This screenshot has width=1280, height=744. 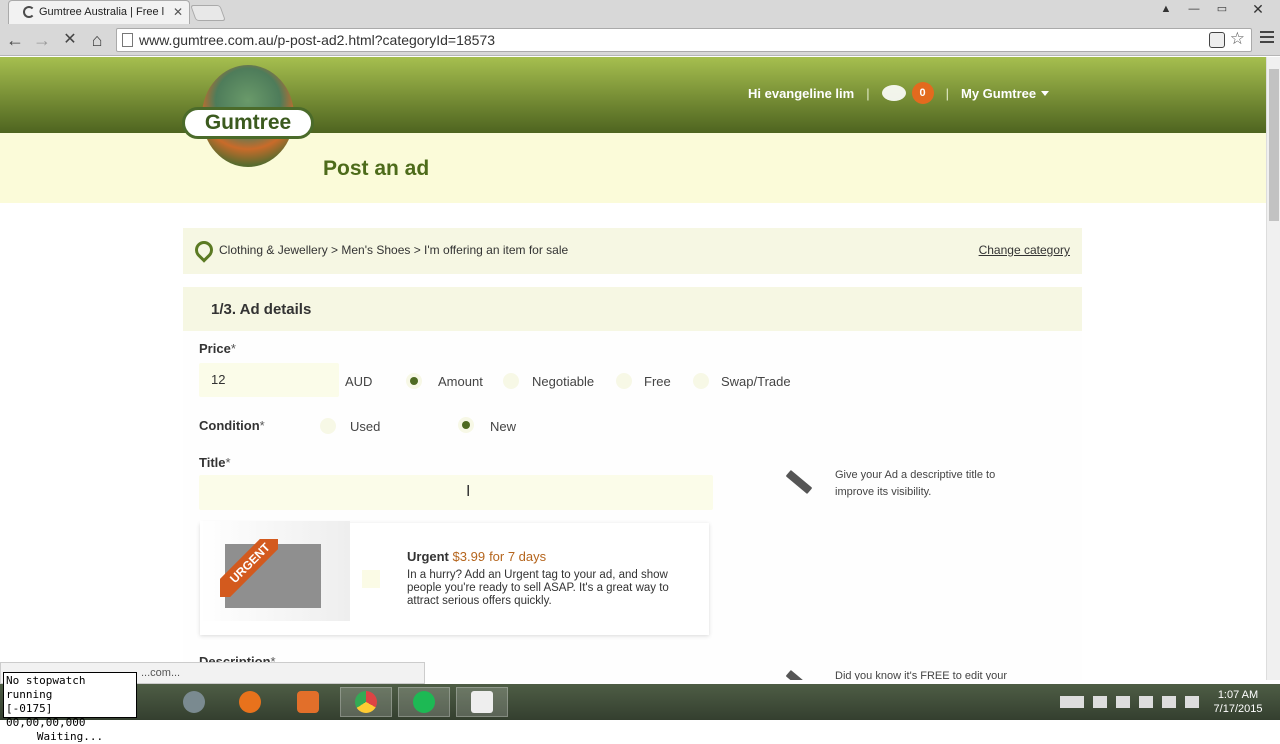 What do you see at coordinates (624, 381) in the screenshot?
I see `price-free-radio` at bounding box center [624, 381].